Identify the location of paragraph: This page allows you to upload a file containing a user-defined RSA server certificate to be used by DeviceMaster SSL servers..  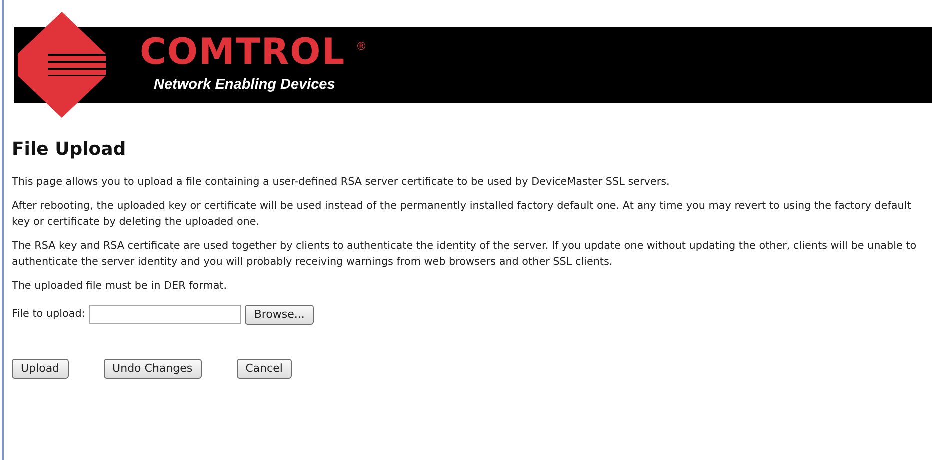
(341, 182).